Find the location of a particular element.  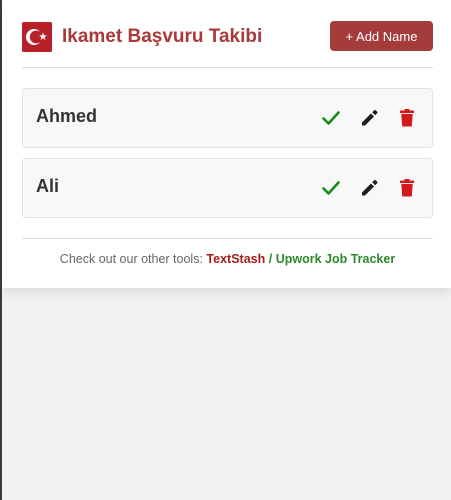

upwork-job-tracker-link: Upwork Job Tracker is located at coordinates (336, 259).